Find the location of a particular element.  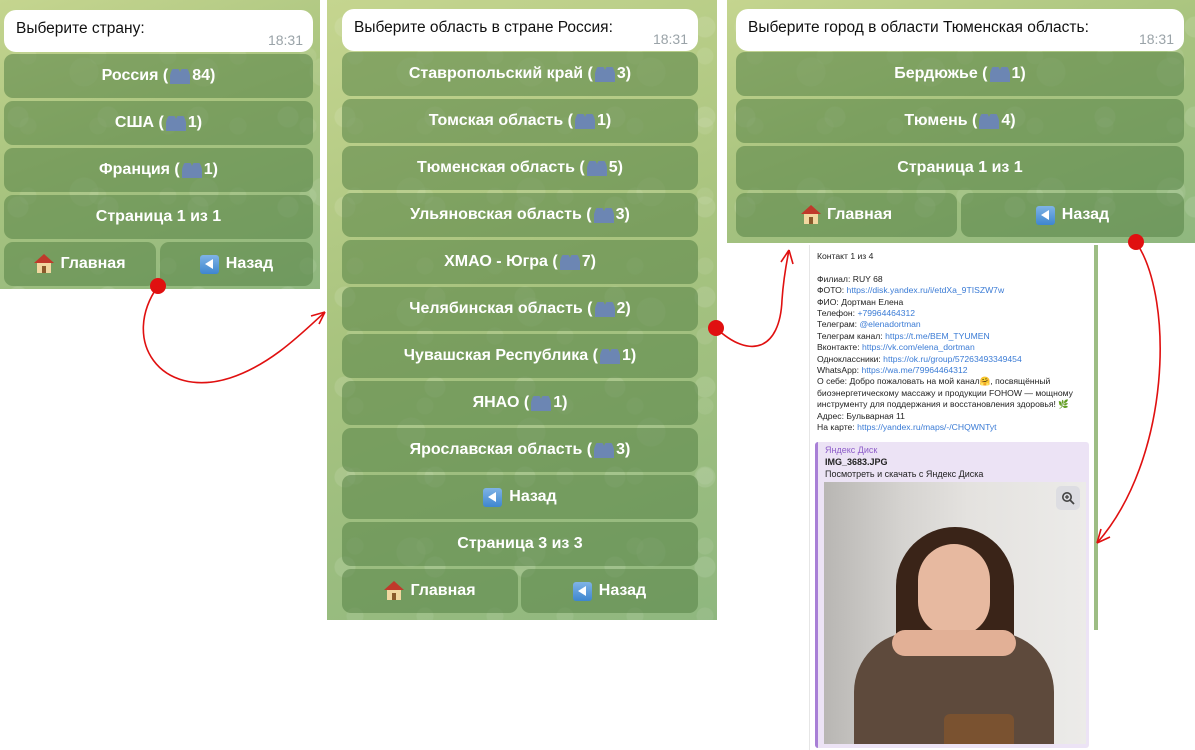

button-count: 3) is located at coordinates (623, 449).